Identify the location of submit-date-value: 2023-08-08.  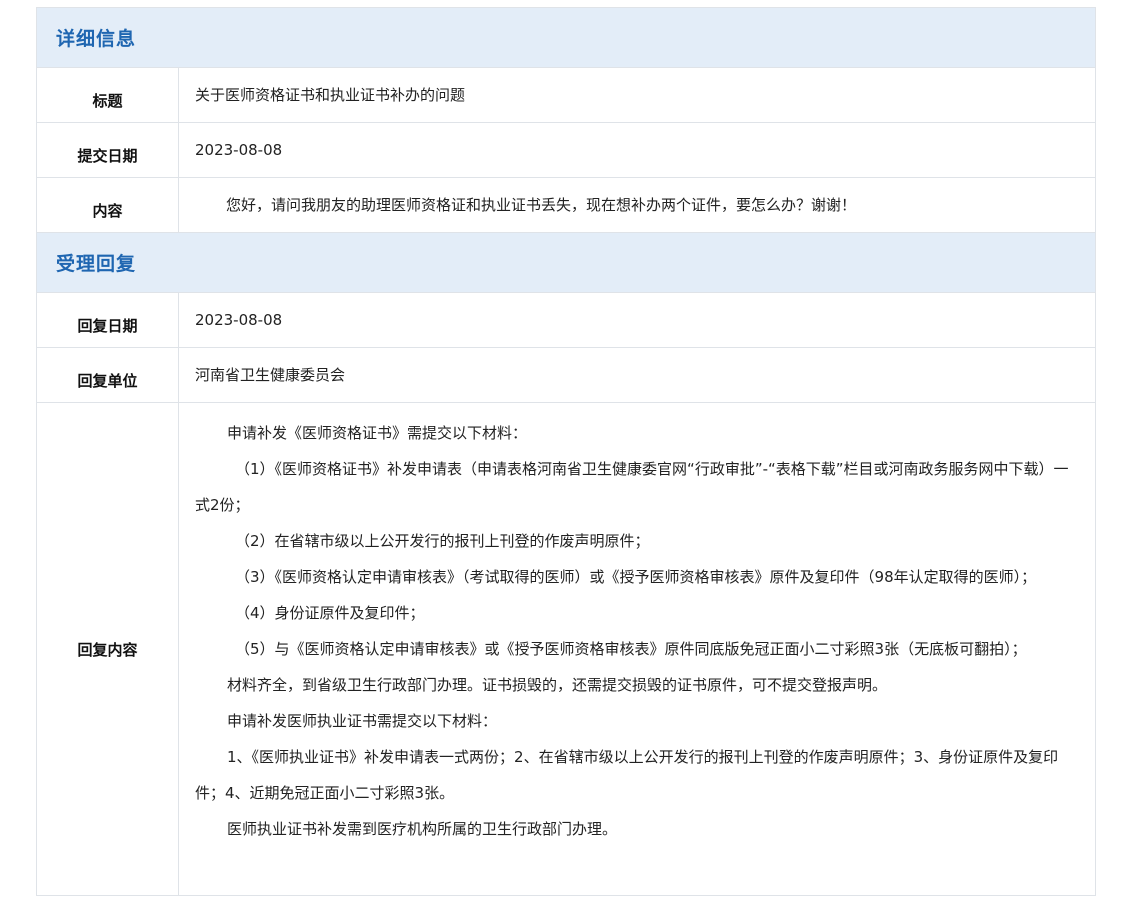
(239, 150).